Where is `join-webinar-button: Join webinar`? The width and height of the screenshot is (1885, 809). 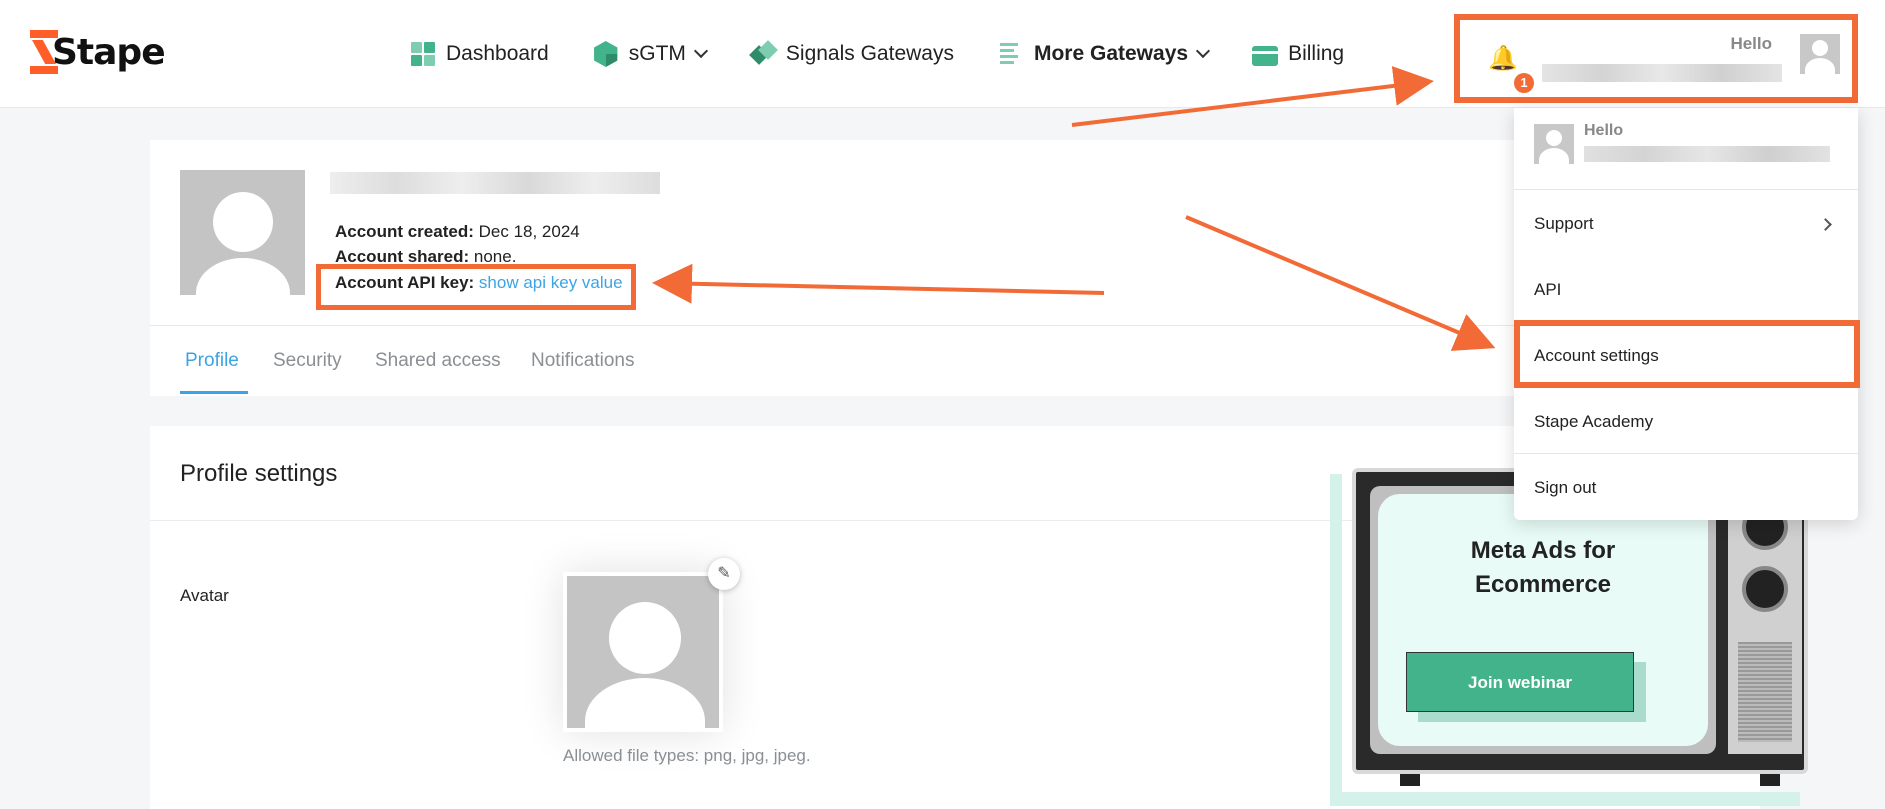 join-webinar-button: Join webinar is located at coordinates (1520, 682).